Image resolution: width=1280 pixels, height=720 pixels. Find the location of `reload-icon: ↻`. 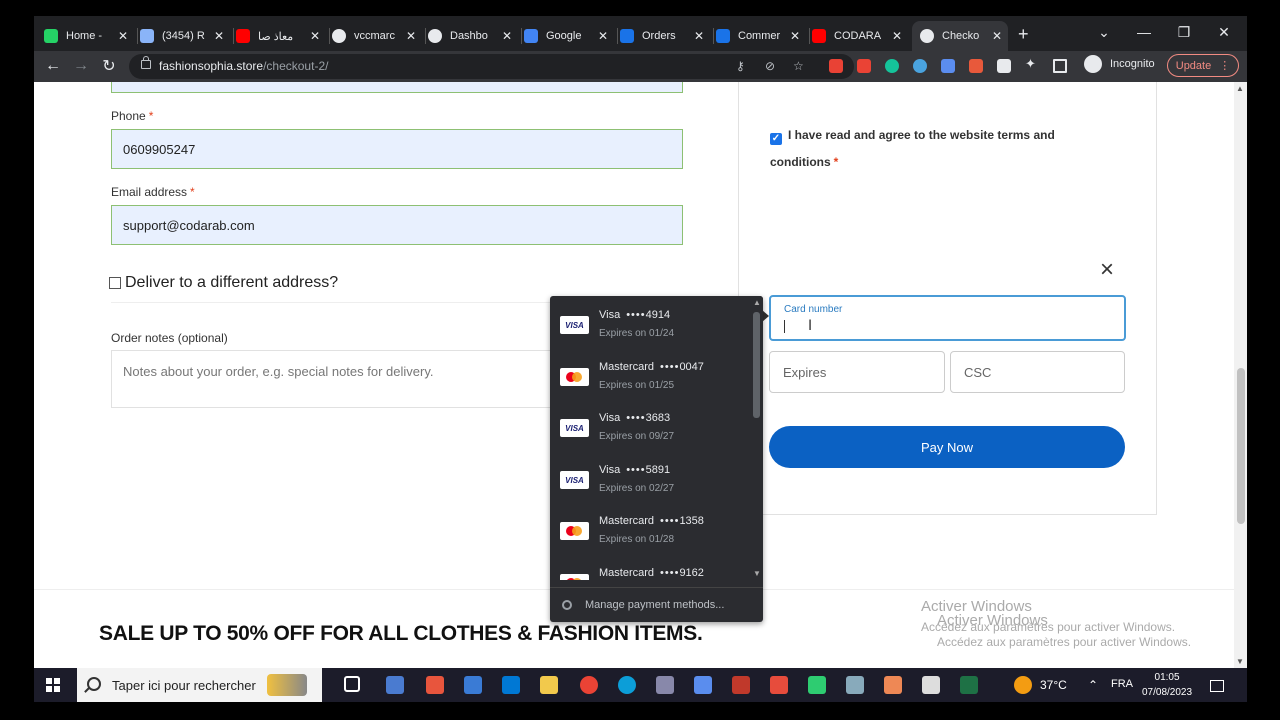

reload-icon: ↻ is located at coordinates (109, 66).